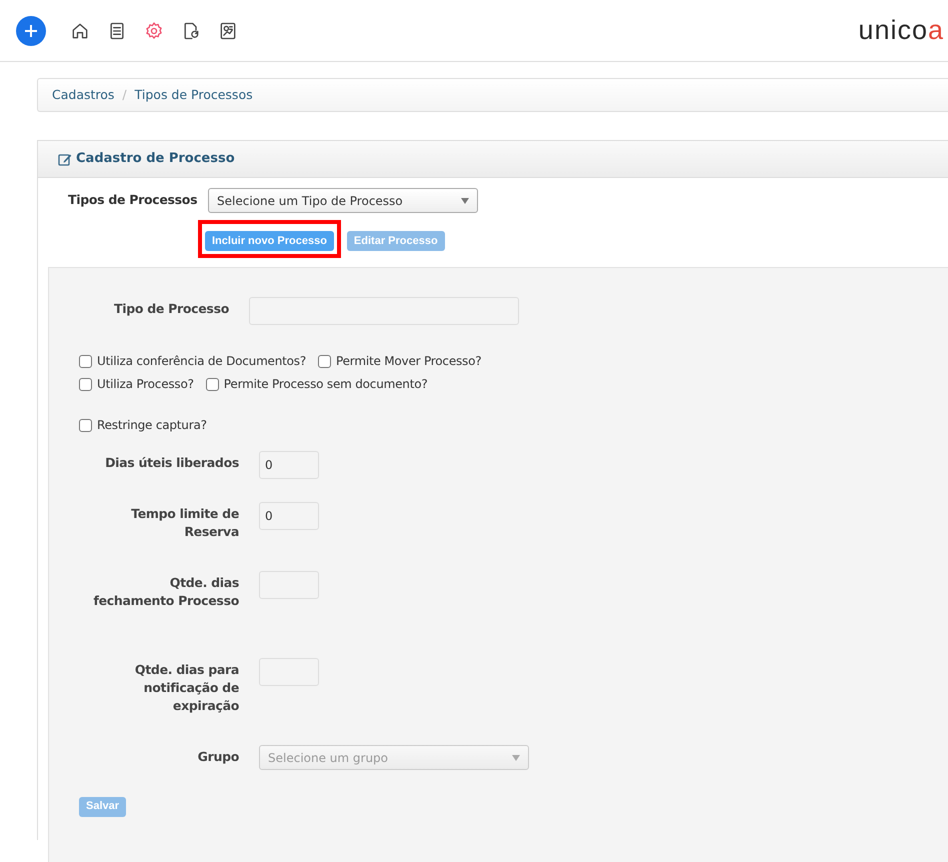 Image resolution: width=948 pixels, height=862 pixels. Describe the element at coordinates (145, 385) in the screenshot. I see `checkbox-label: Utiliza Processo?` at that location.